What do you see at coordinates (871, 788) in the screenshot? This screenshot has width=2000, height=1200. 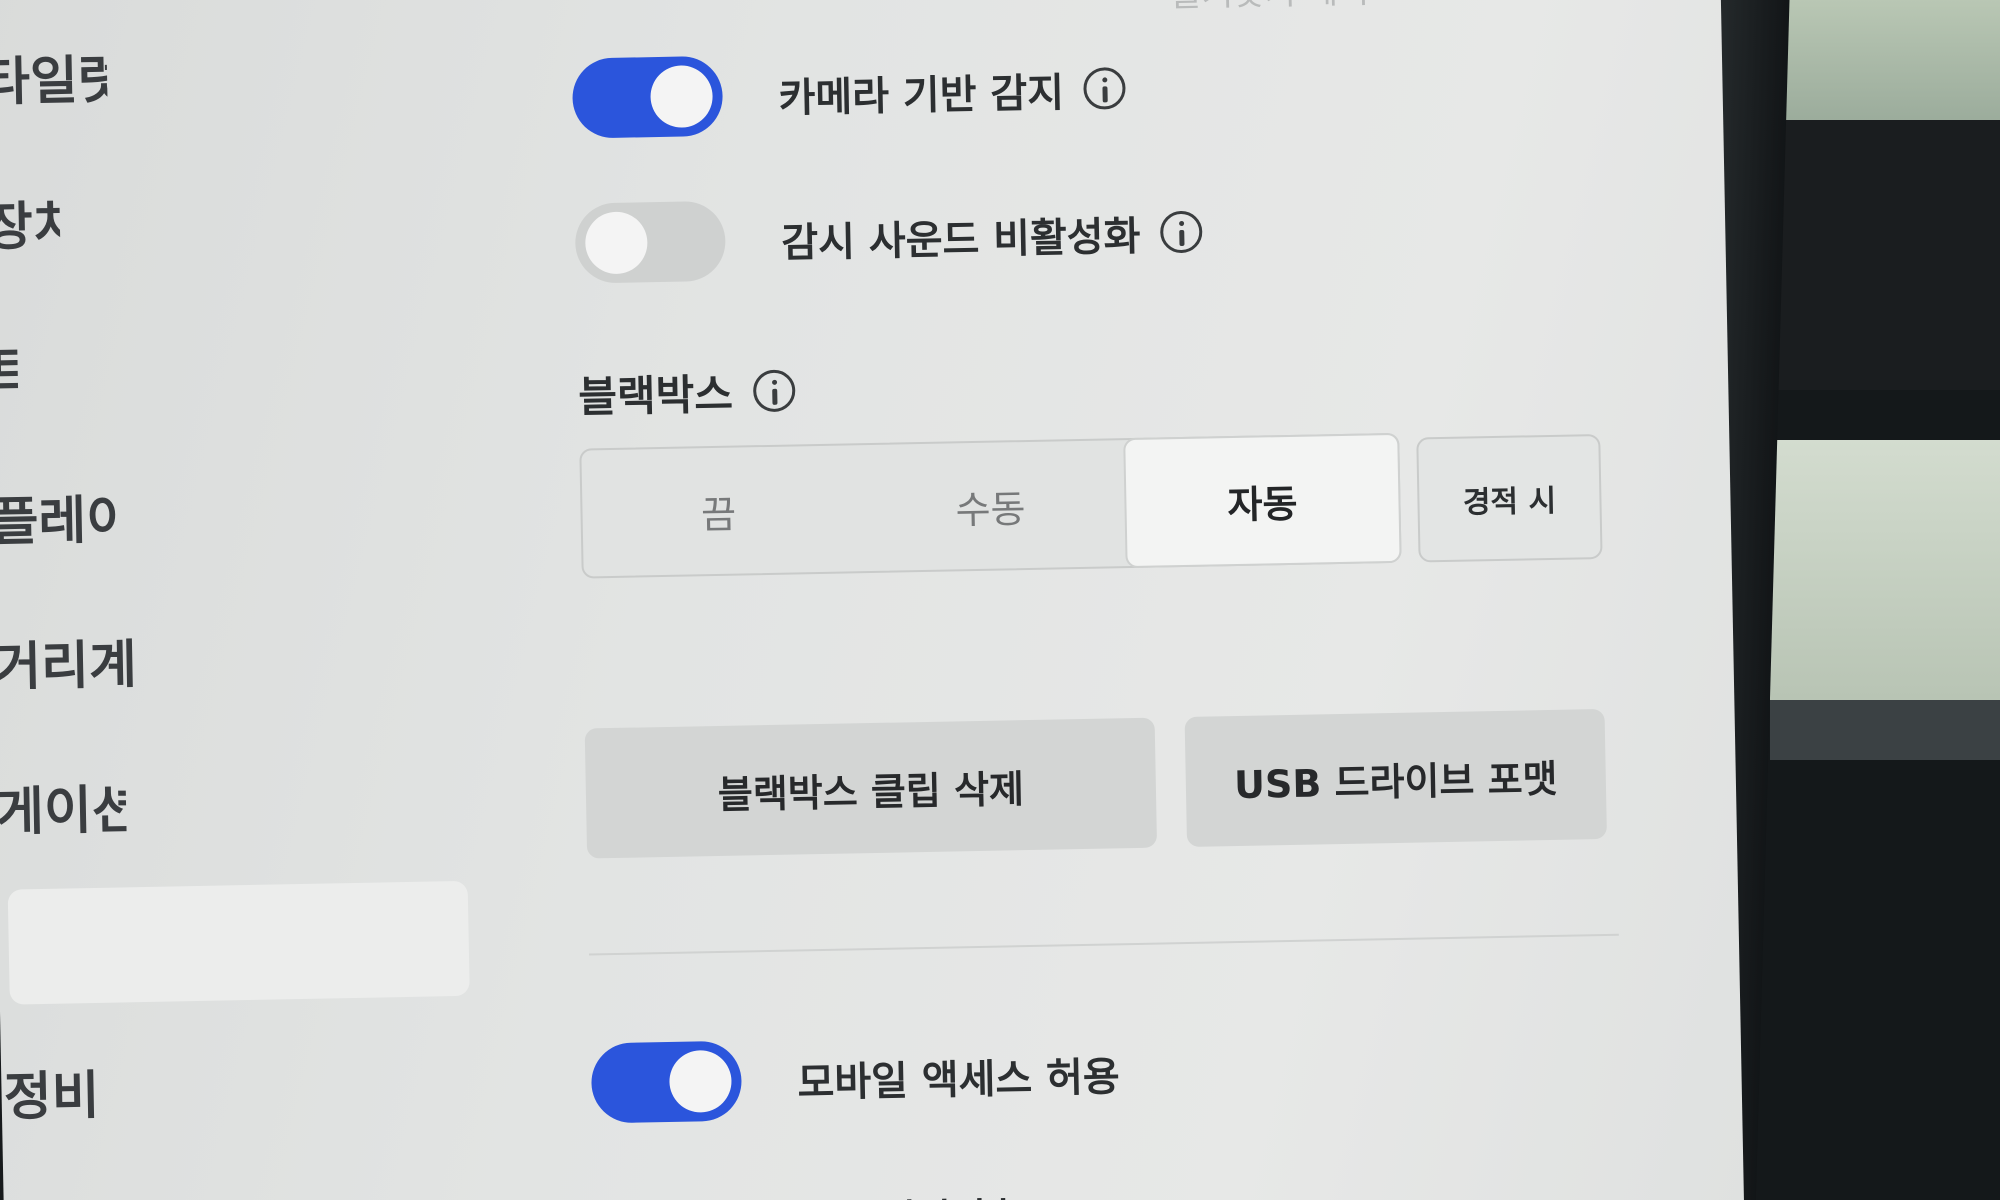 I see `delete-dashcam-clips-button: 블랙박스 클립 삭제` at bounding box center [871, 788].